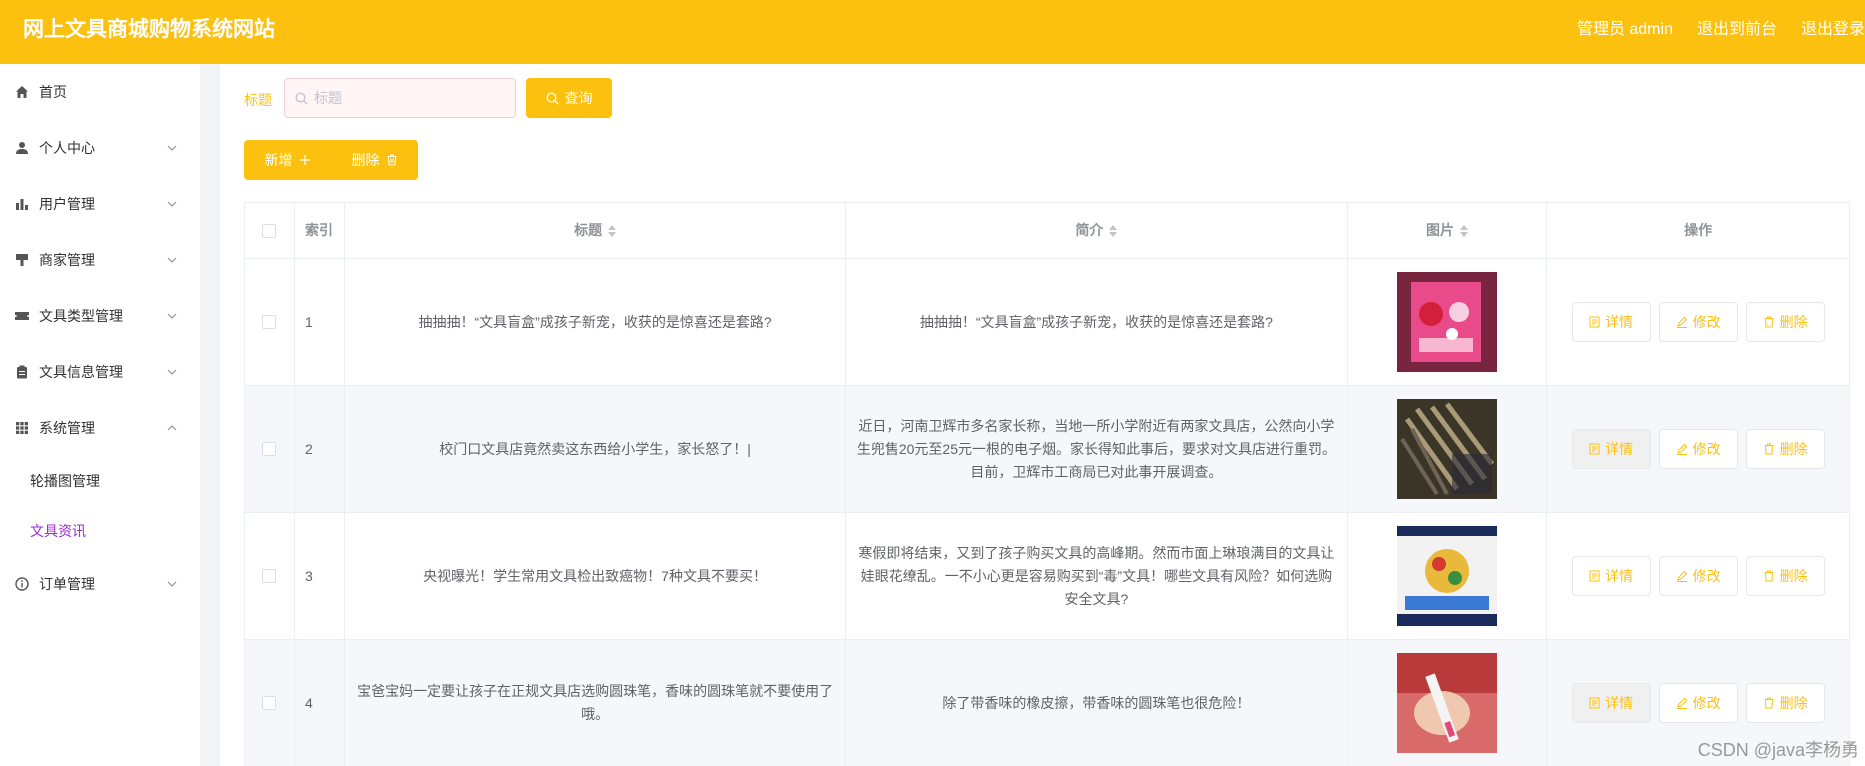 The width and height of the screenshot is (1865, 766). I want to click on sidebar-item-home: 首页, so click(100, 92).